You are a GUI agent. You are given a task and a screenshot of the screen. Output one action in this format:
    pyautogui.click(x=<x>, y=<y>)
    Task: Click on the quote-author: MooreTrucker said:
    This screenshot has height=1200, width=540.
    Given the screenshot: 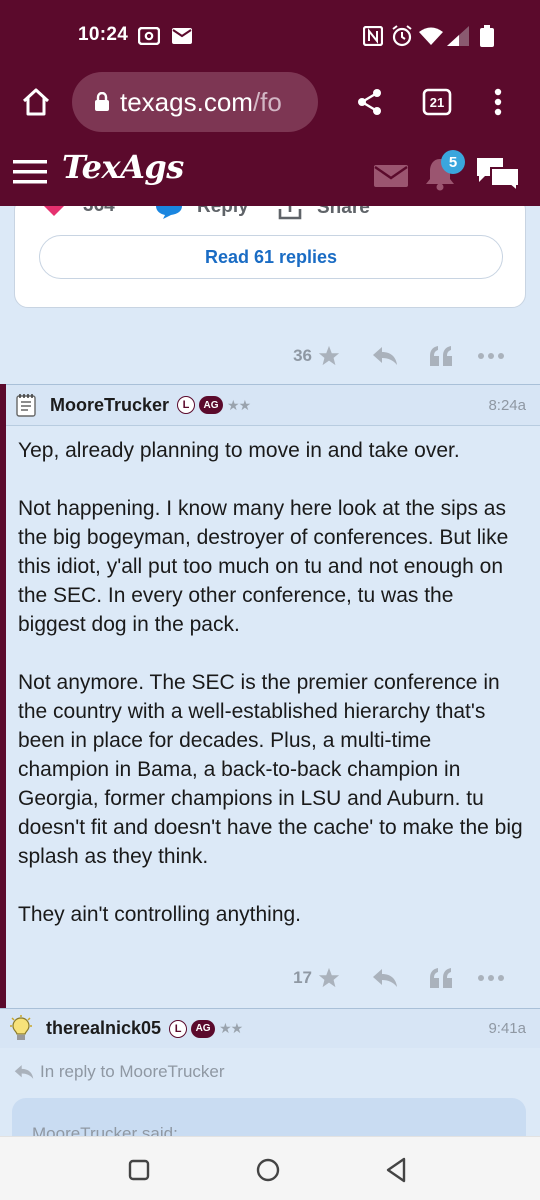 What is the action you would take?
    pyautogui.click(x=105, y=1130)
    